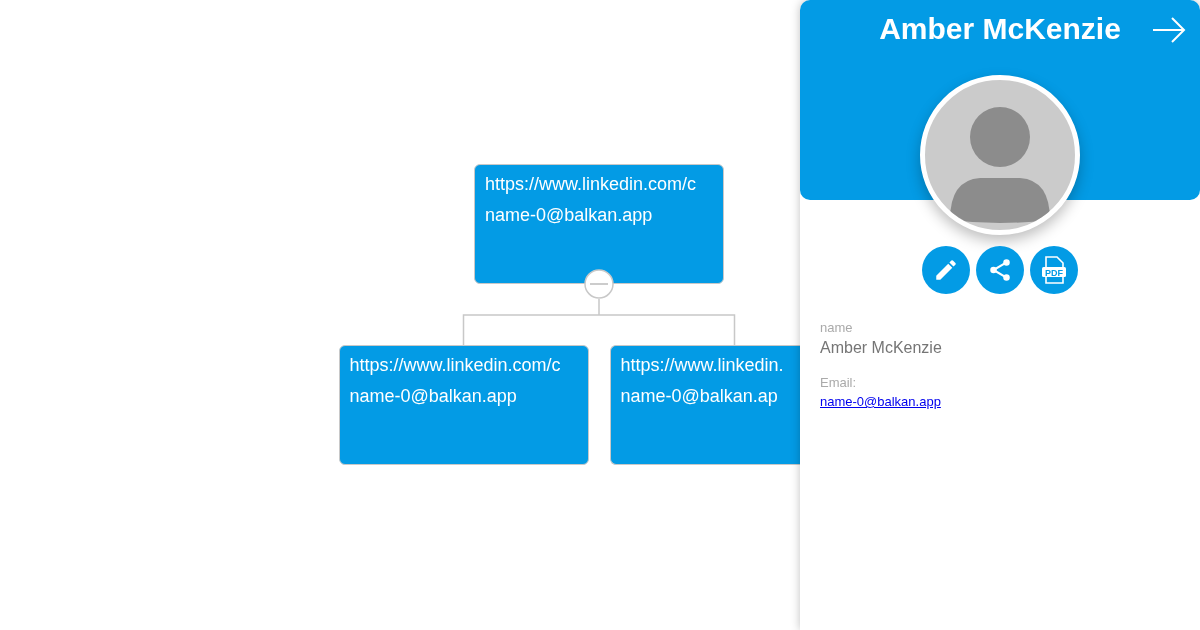  I want to click on share-icon, so click(1000, 270).